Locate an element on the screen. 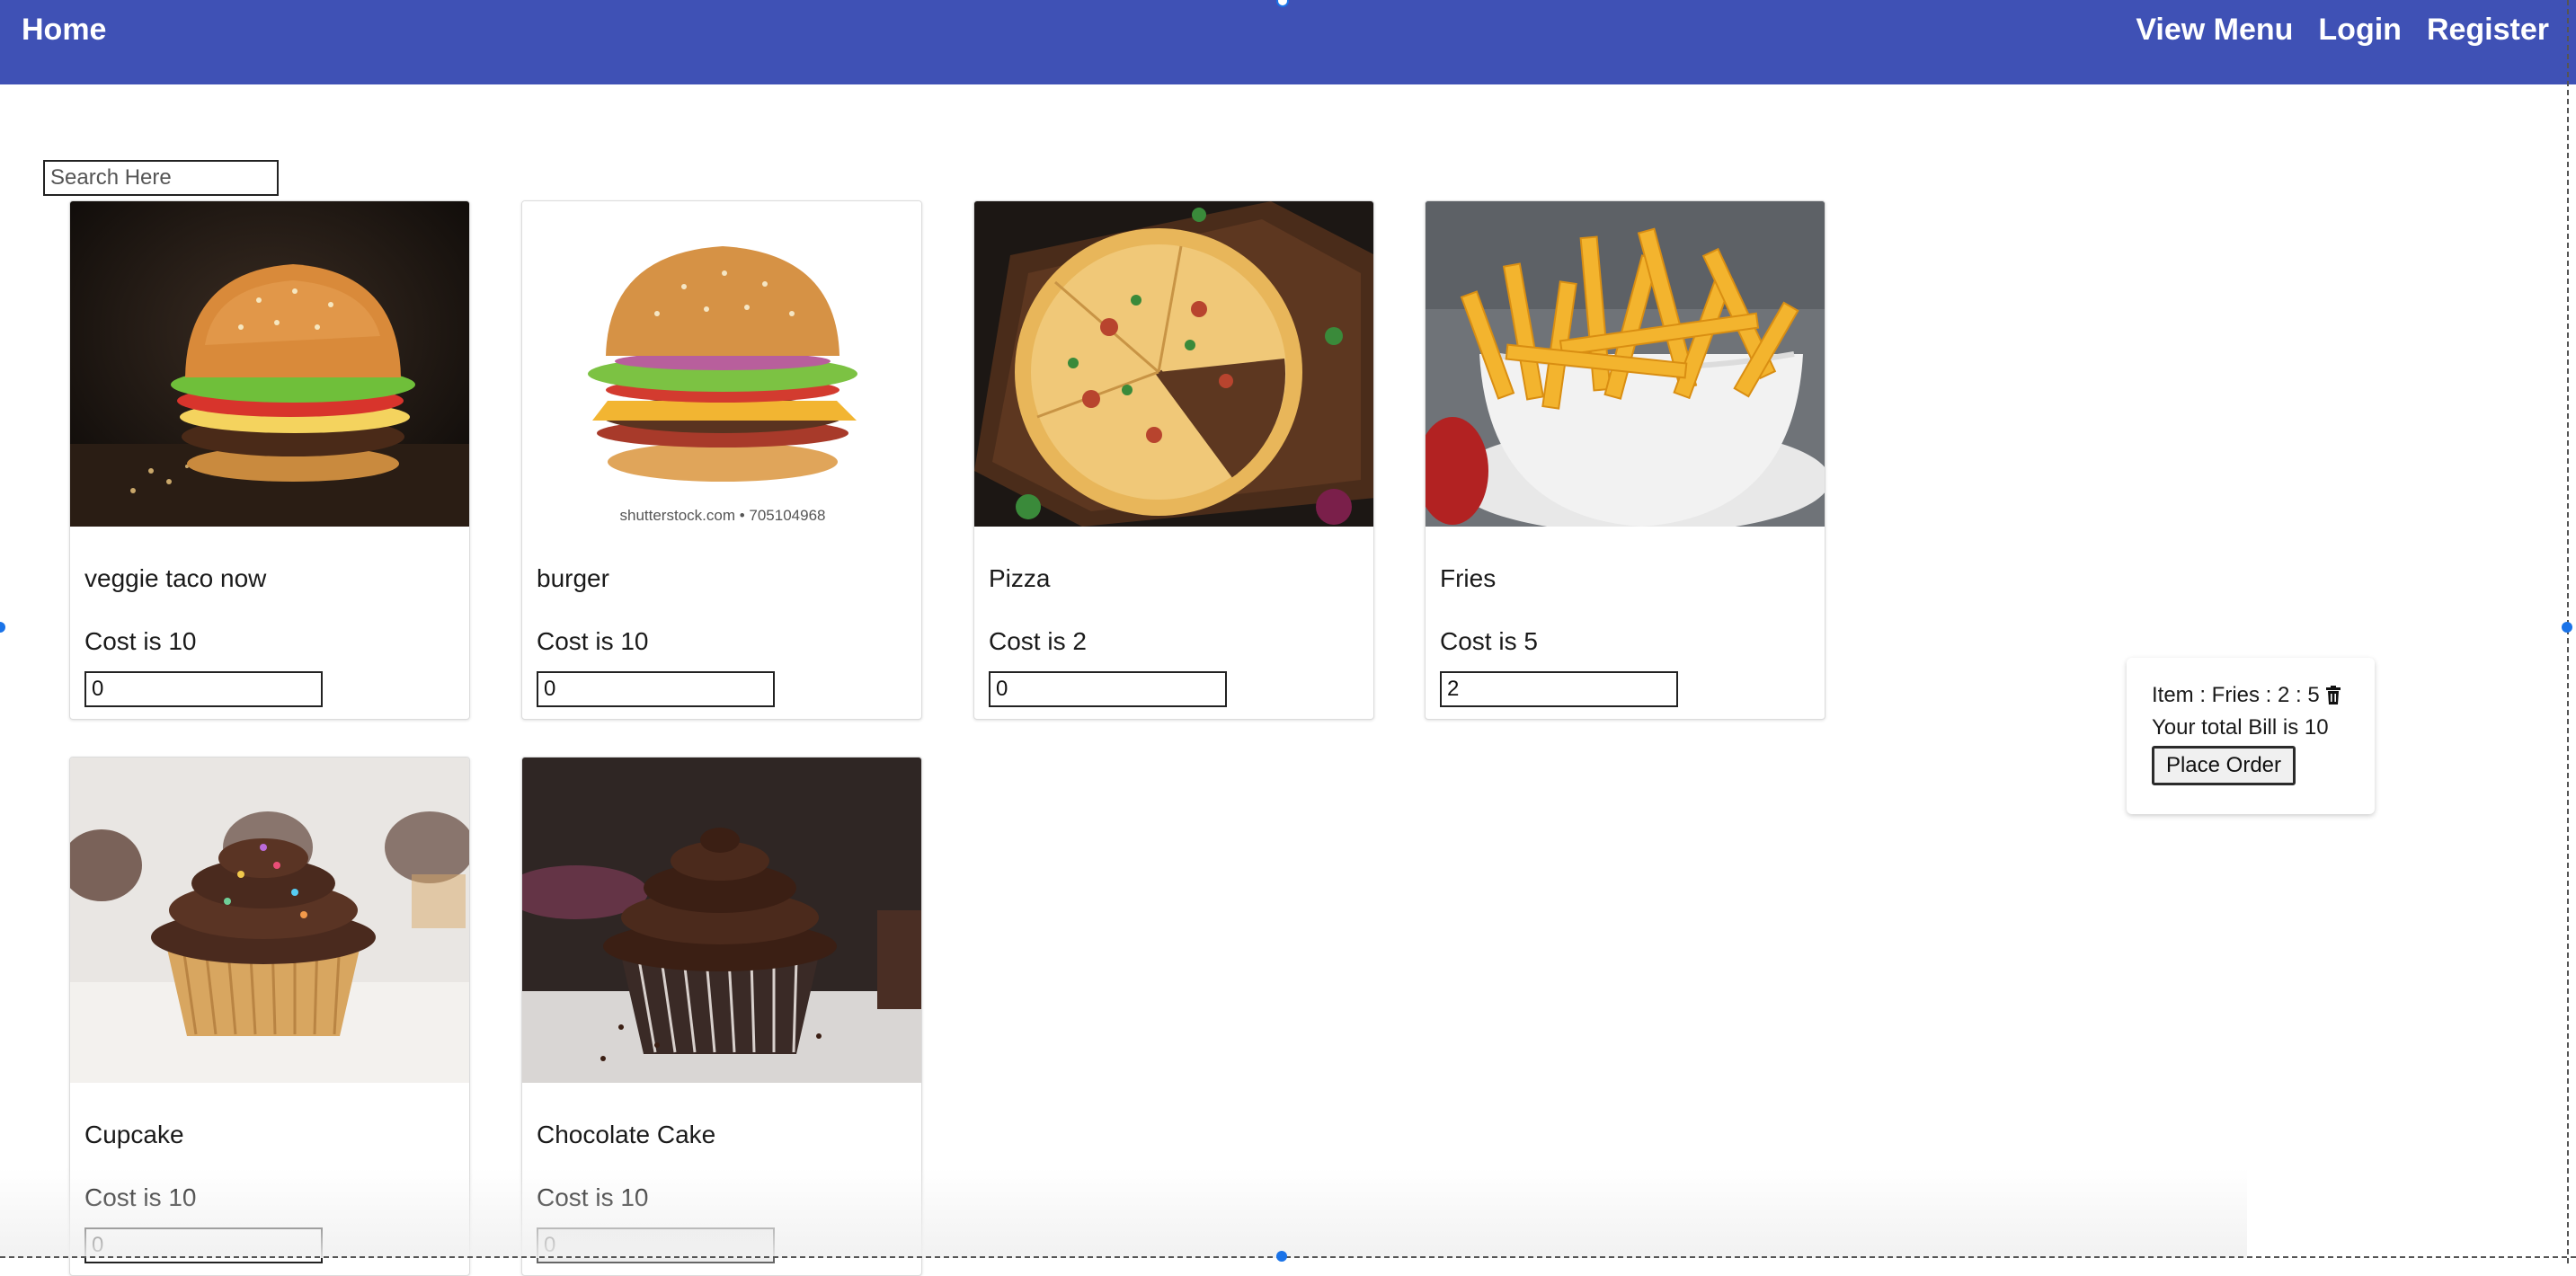  top-navbar: Home View Menu Login Register is located at coordinates (1288, 42).